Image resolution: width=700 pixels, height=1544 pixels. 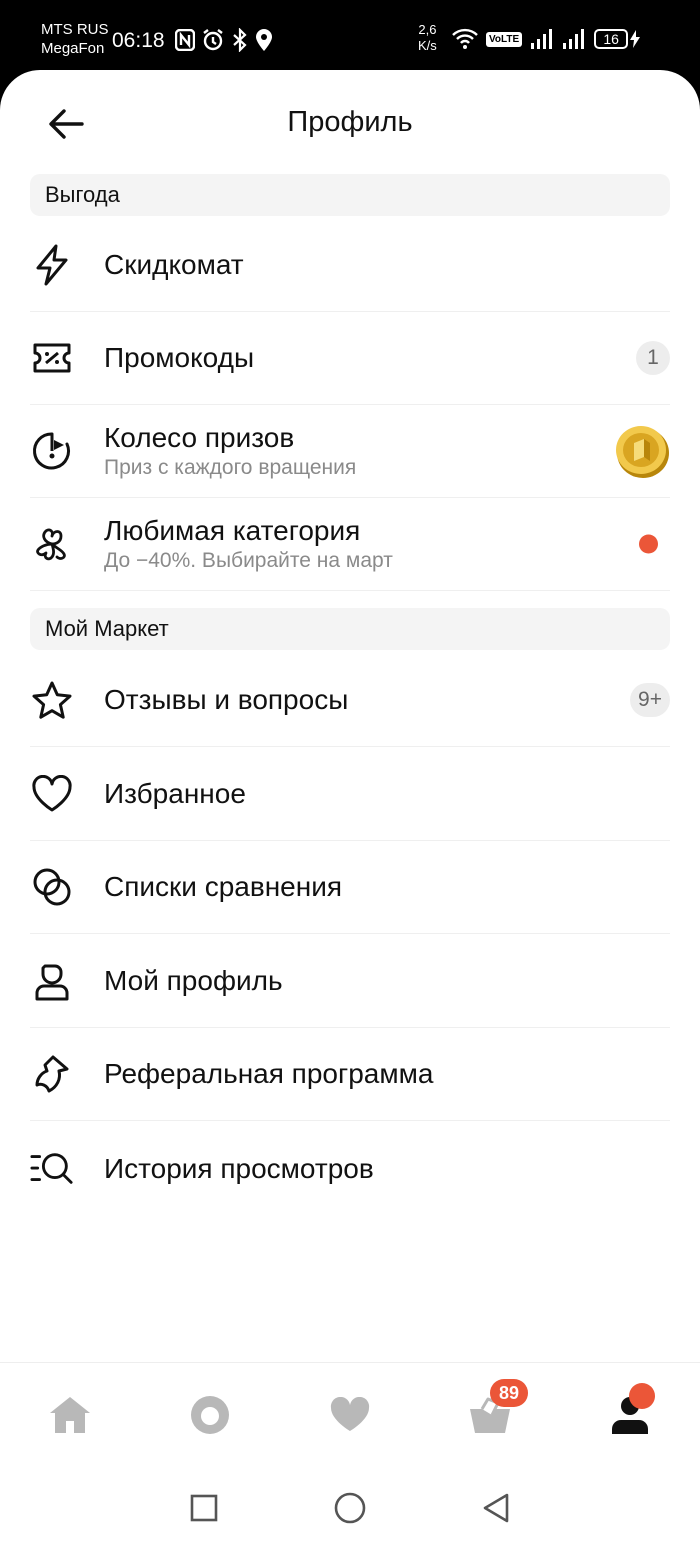 I want to click on cart-count-badge: 89, so click(x=509, y=1393).